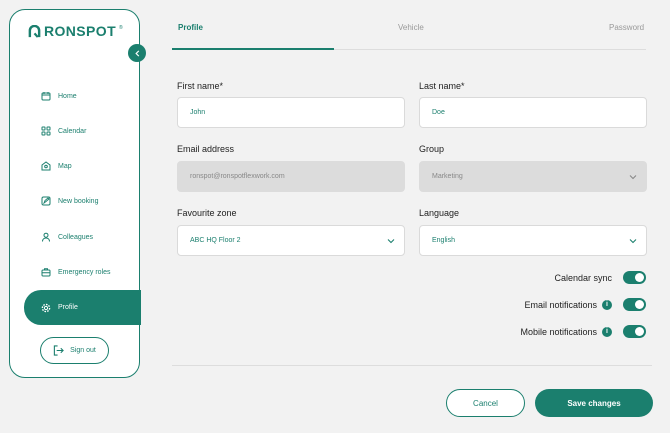  I want to click on collapse-sidebar-button, so click(137, 53).